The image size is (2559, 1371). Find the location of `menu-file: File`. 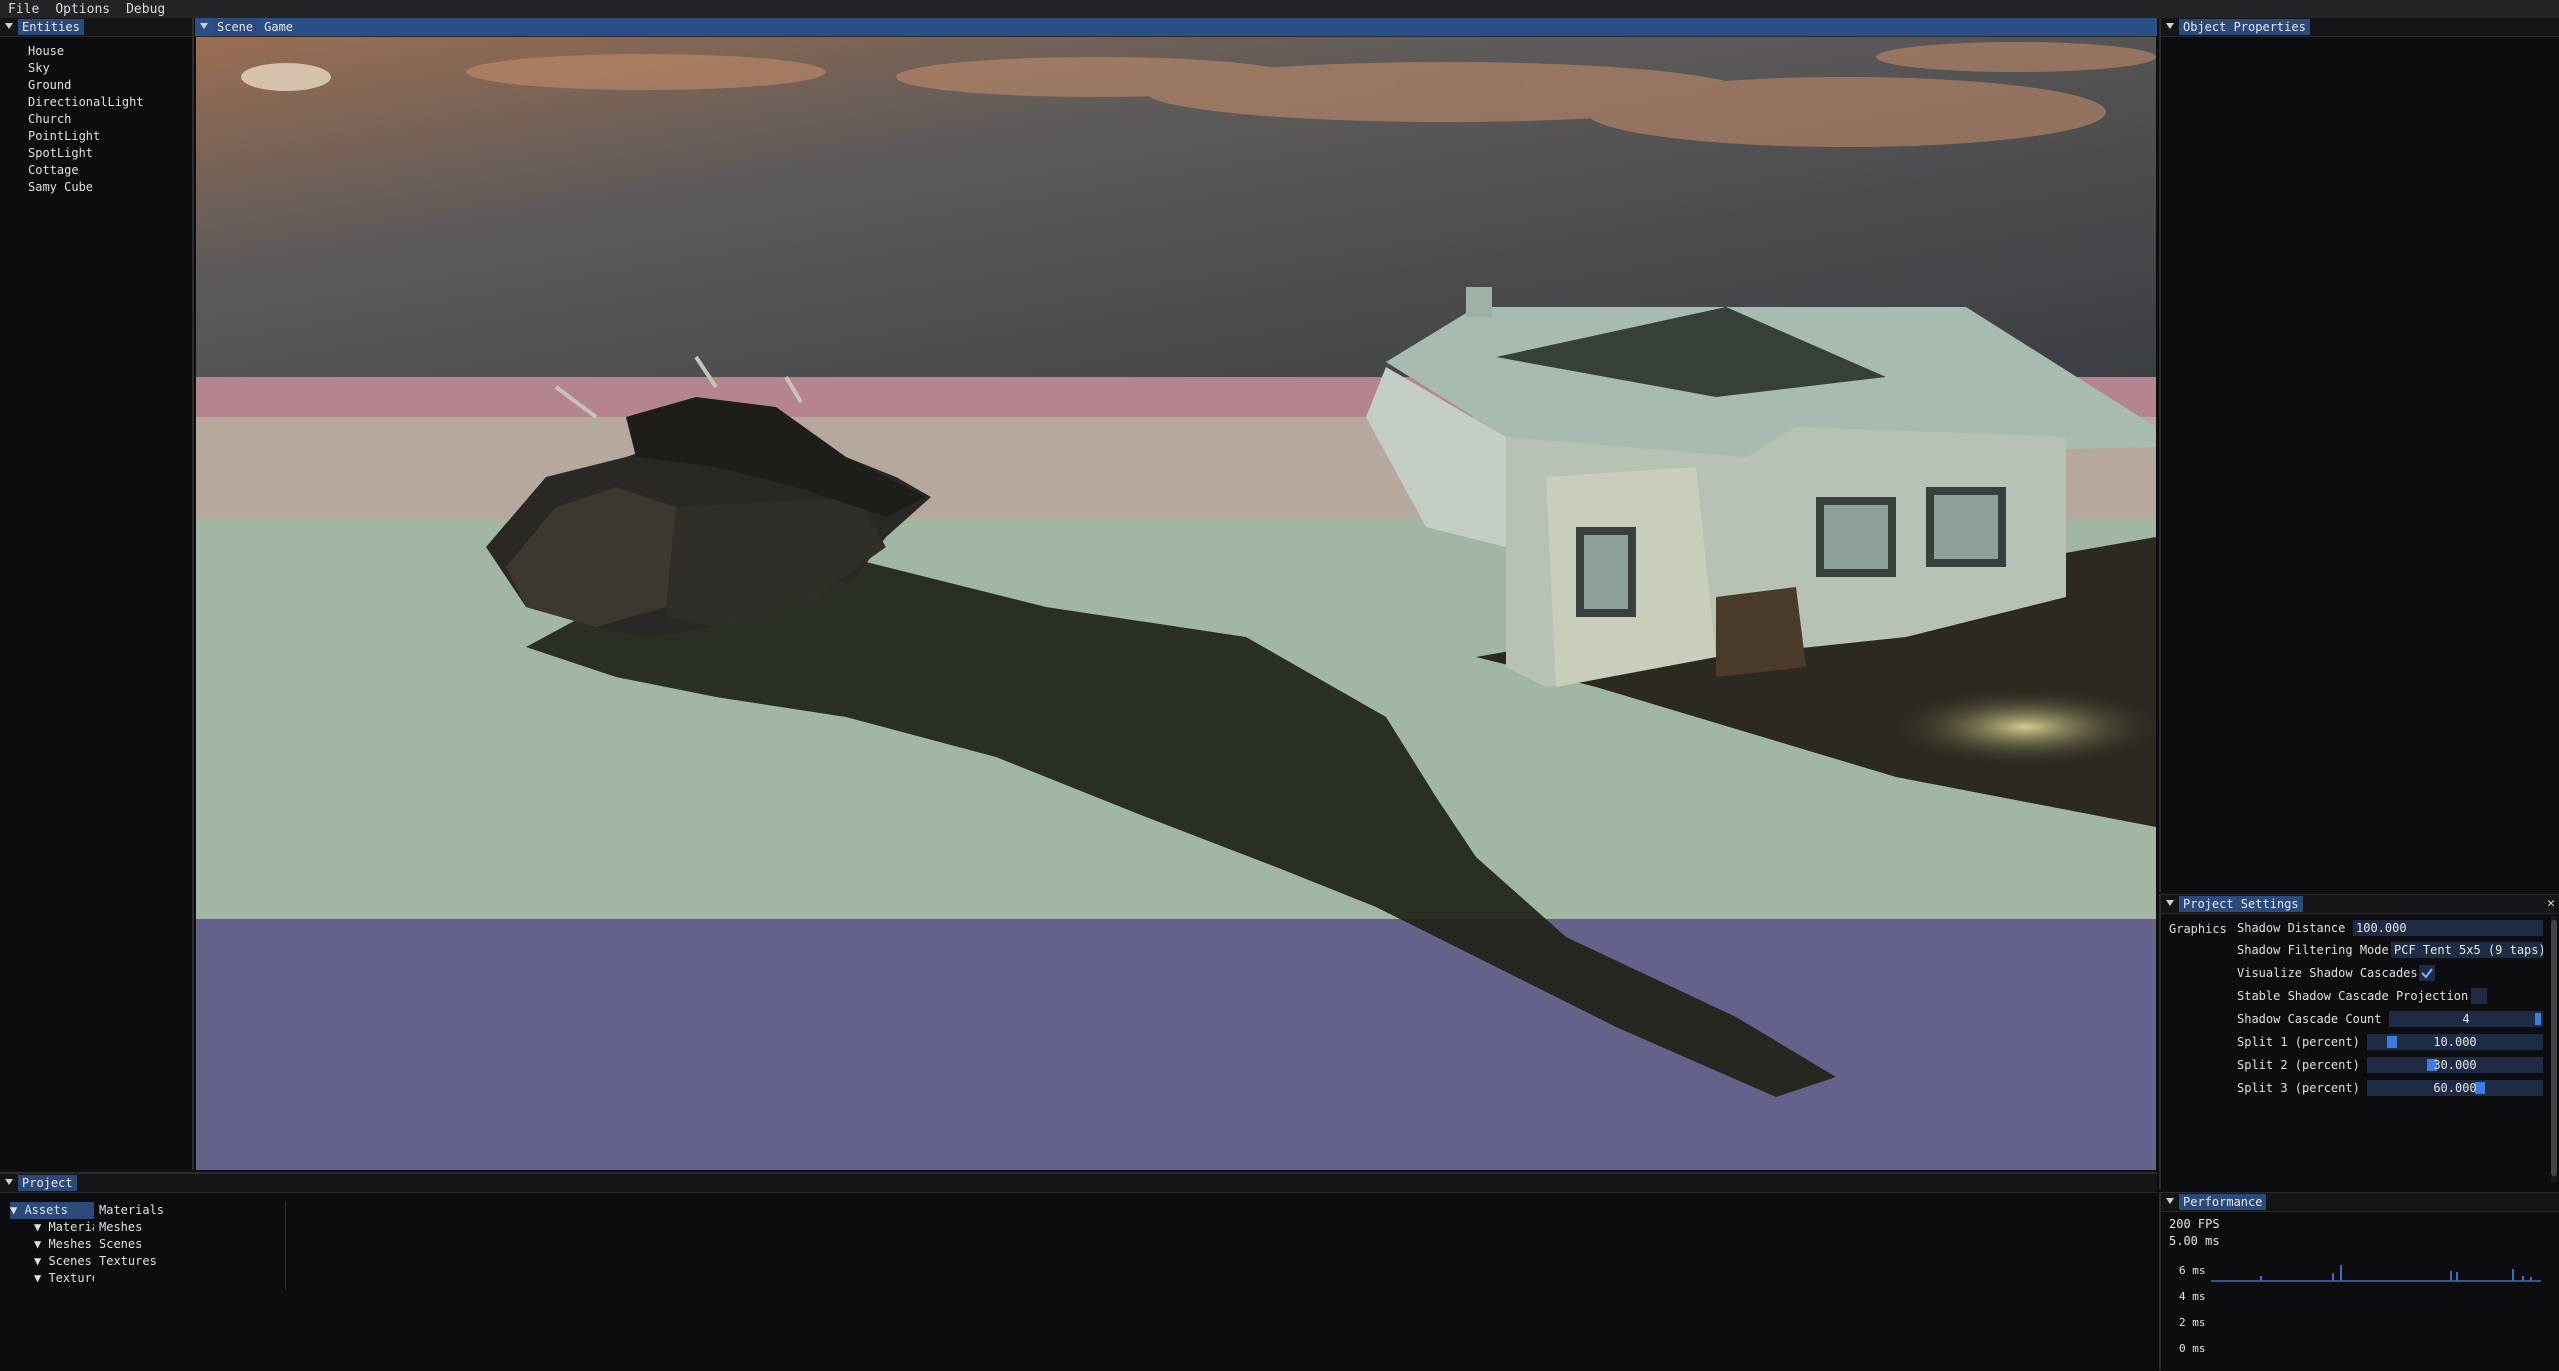

menu-file: File is located at coordinates (23, 9).